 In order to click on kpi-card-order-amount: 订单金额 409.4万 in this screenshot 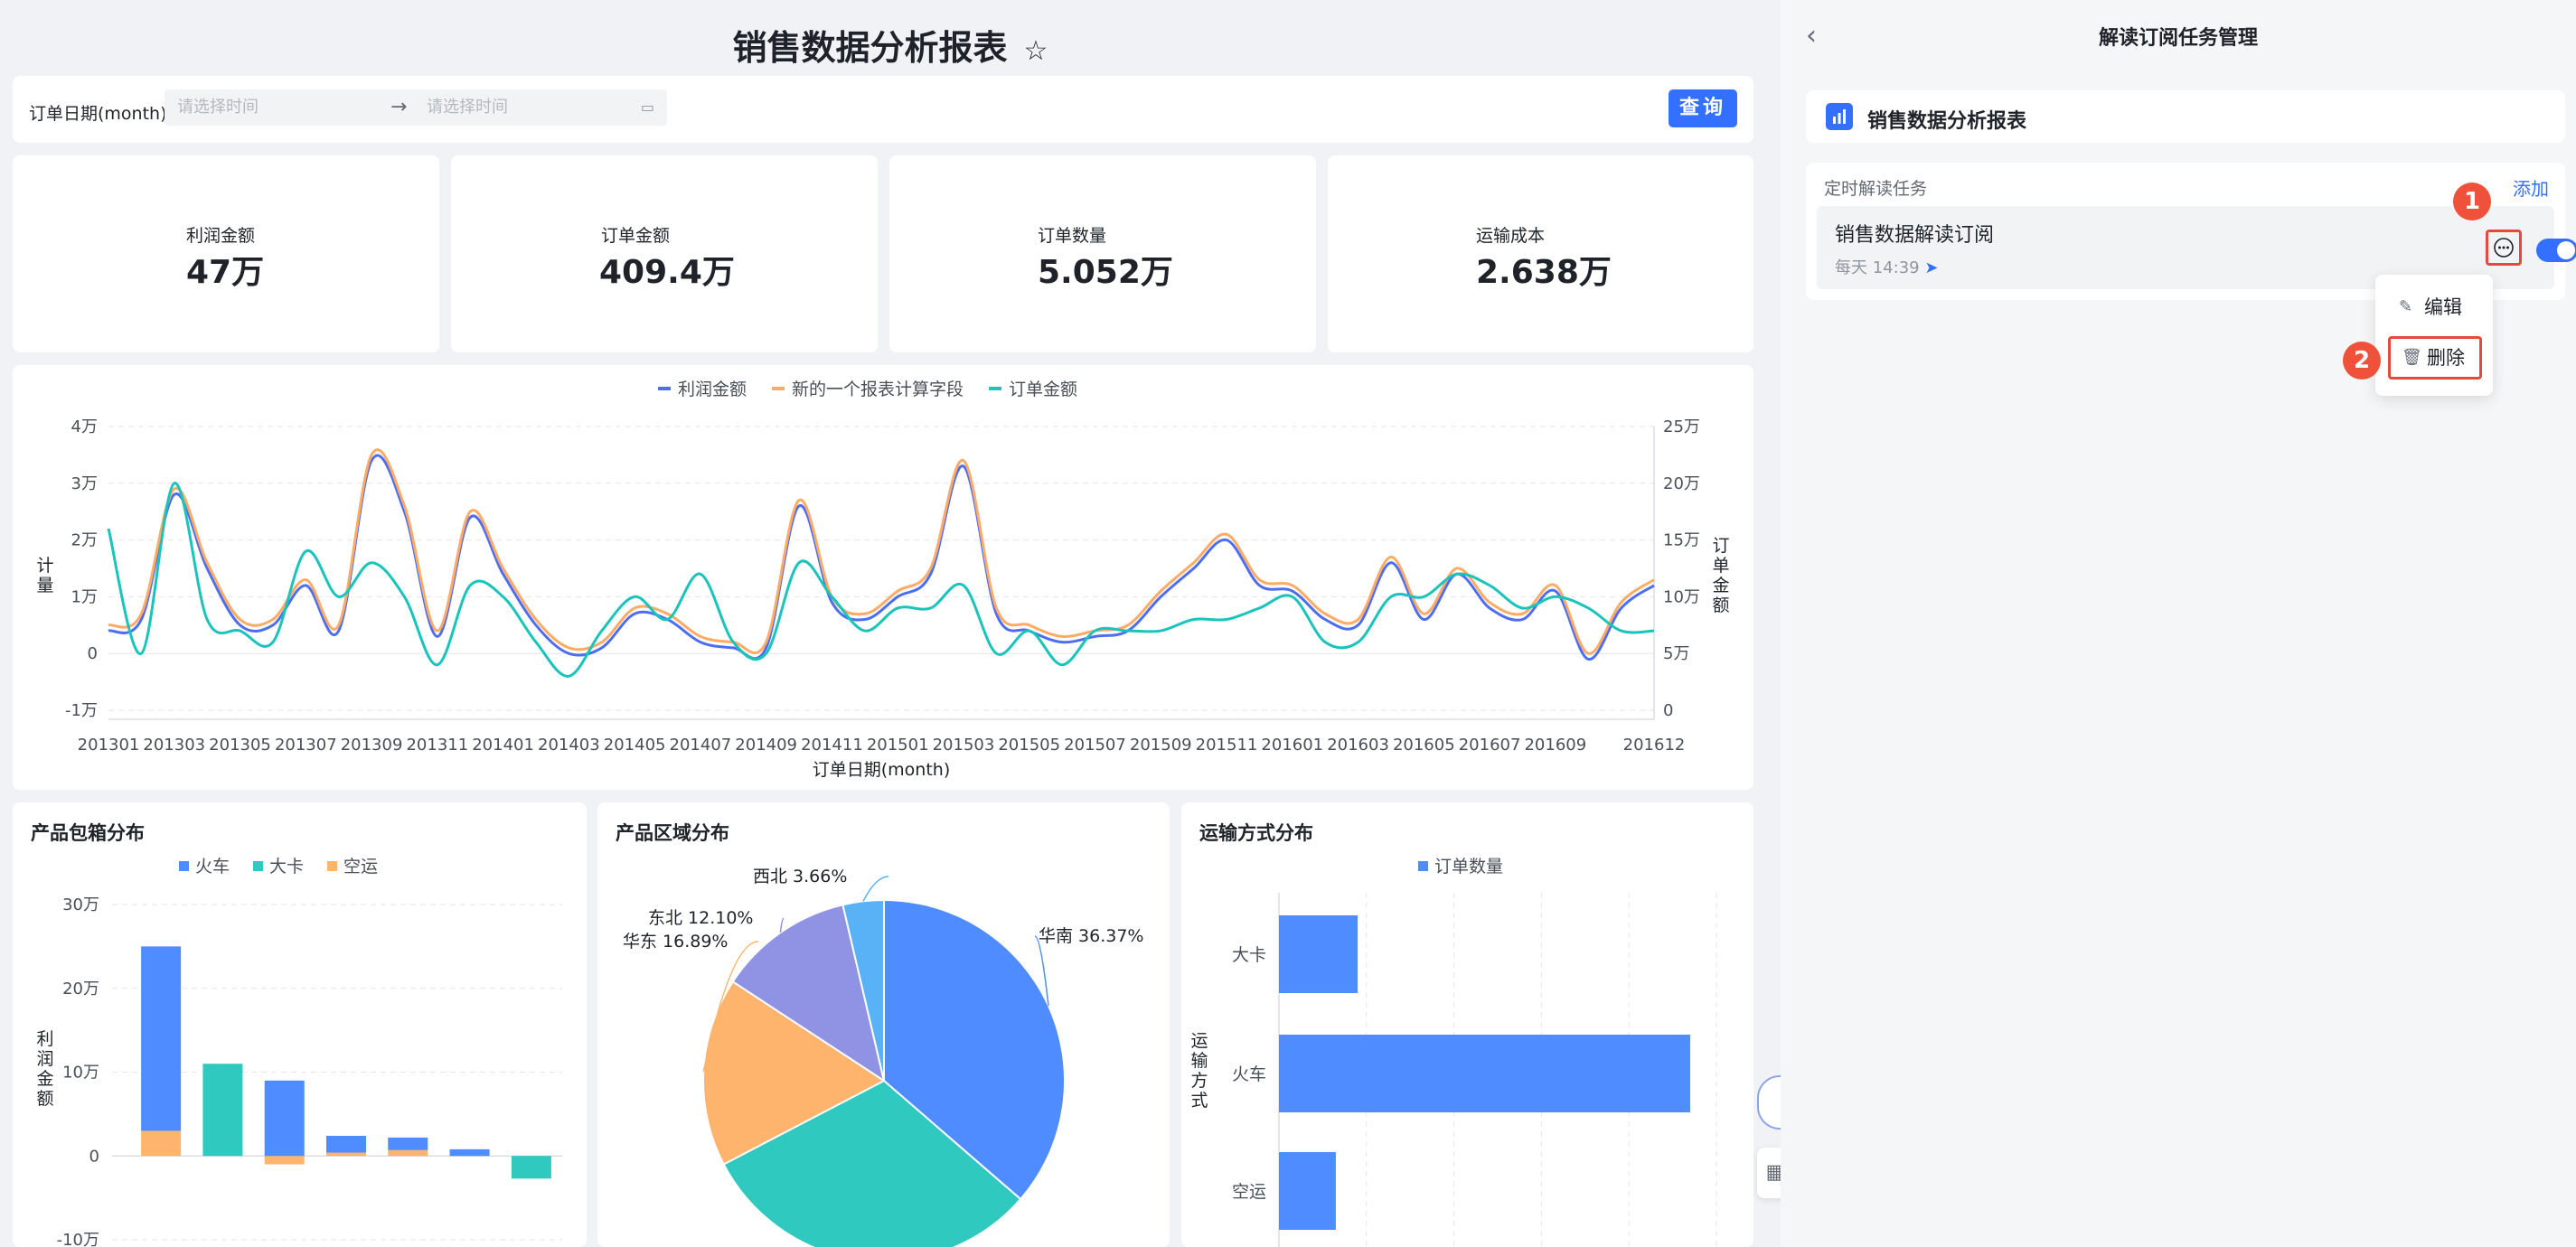, I will do `click(664, 253)`.